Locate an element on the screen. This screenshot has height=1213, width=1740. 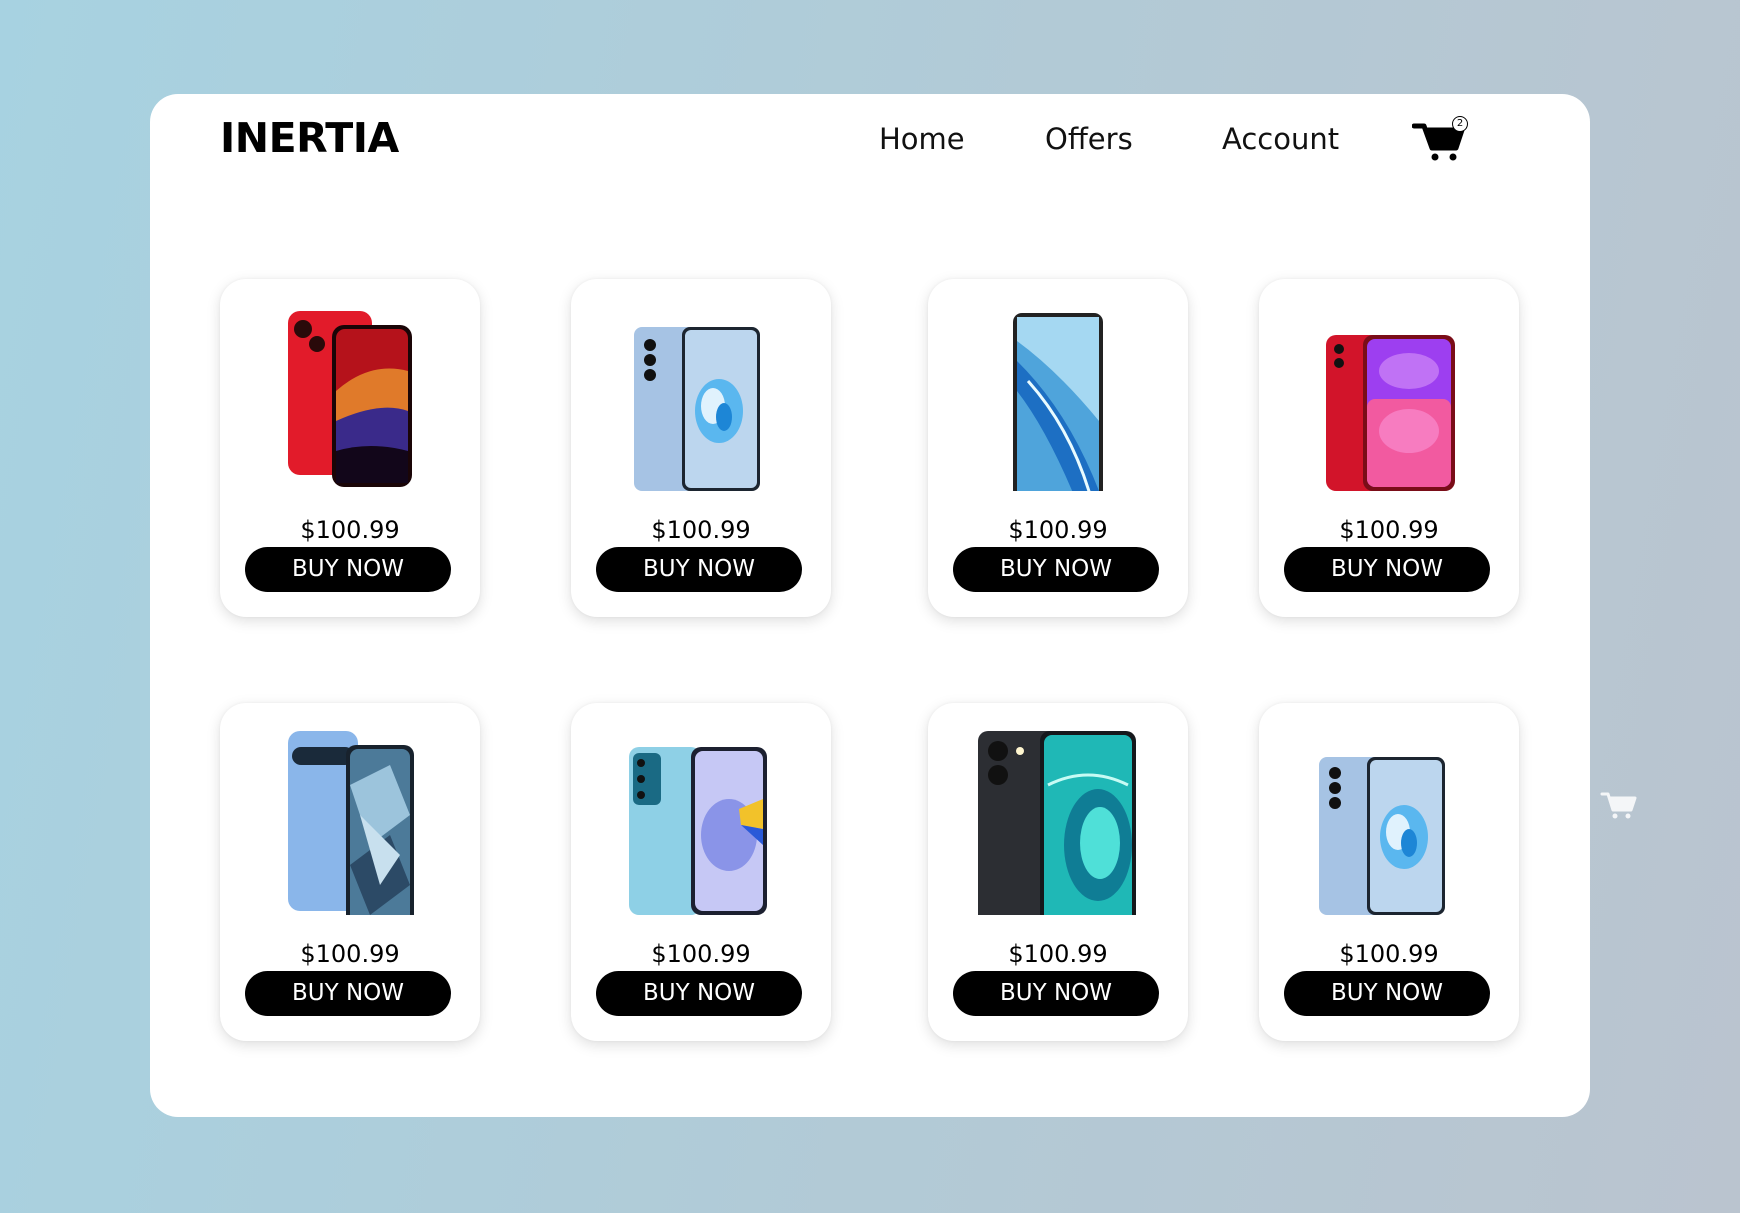
product-image-iphone-red is located at coordinates (350, 396).